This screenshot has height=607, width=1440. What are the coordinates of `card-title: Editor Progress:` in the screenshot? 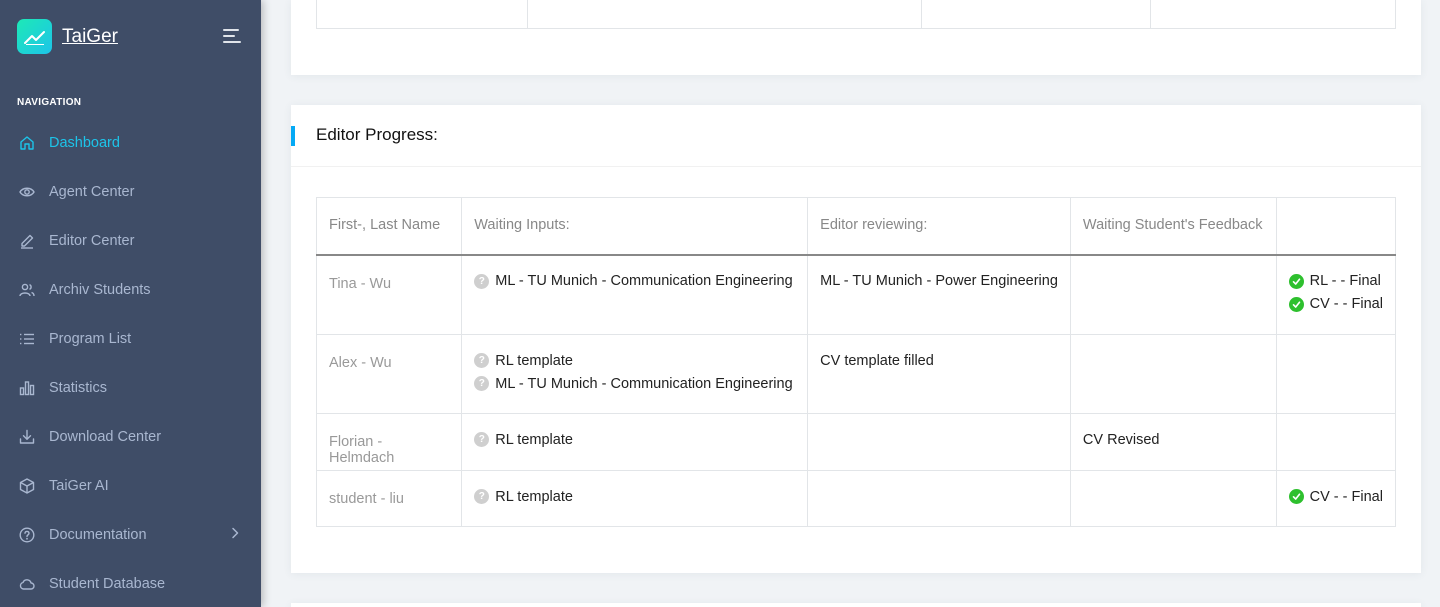 It's located at (377, 134).